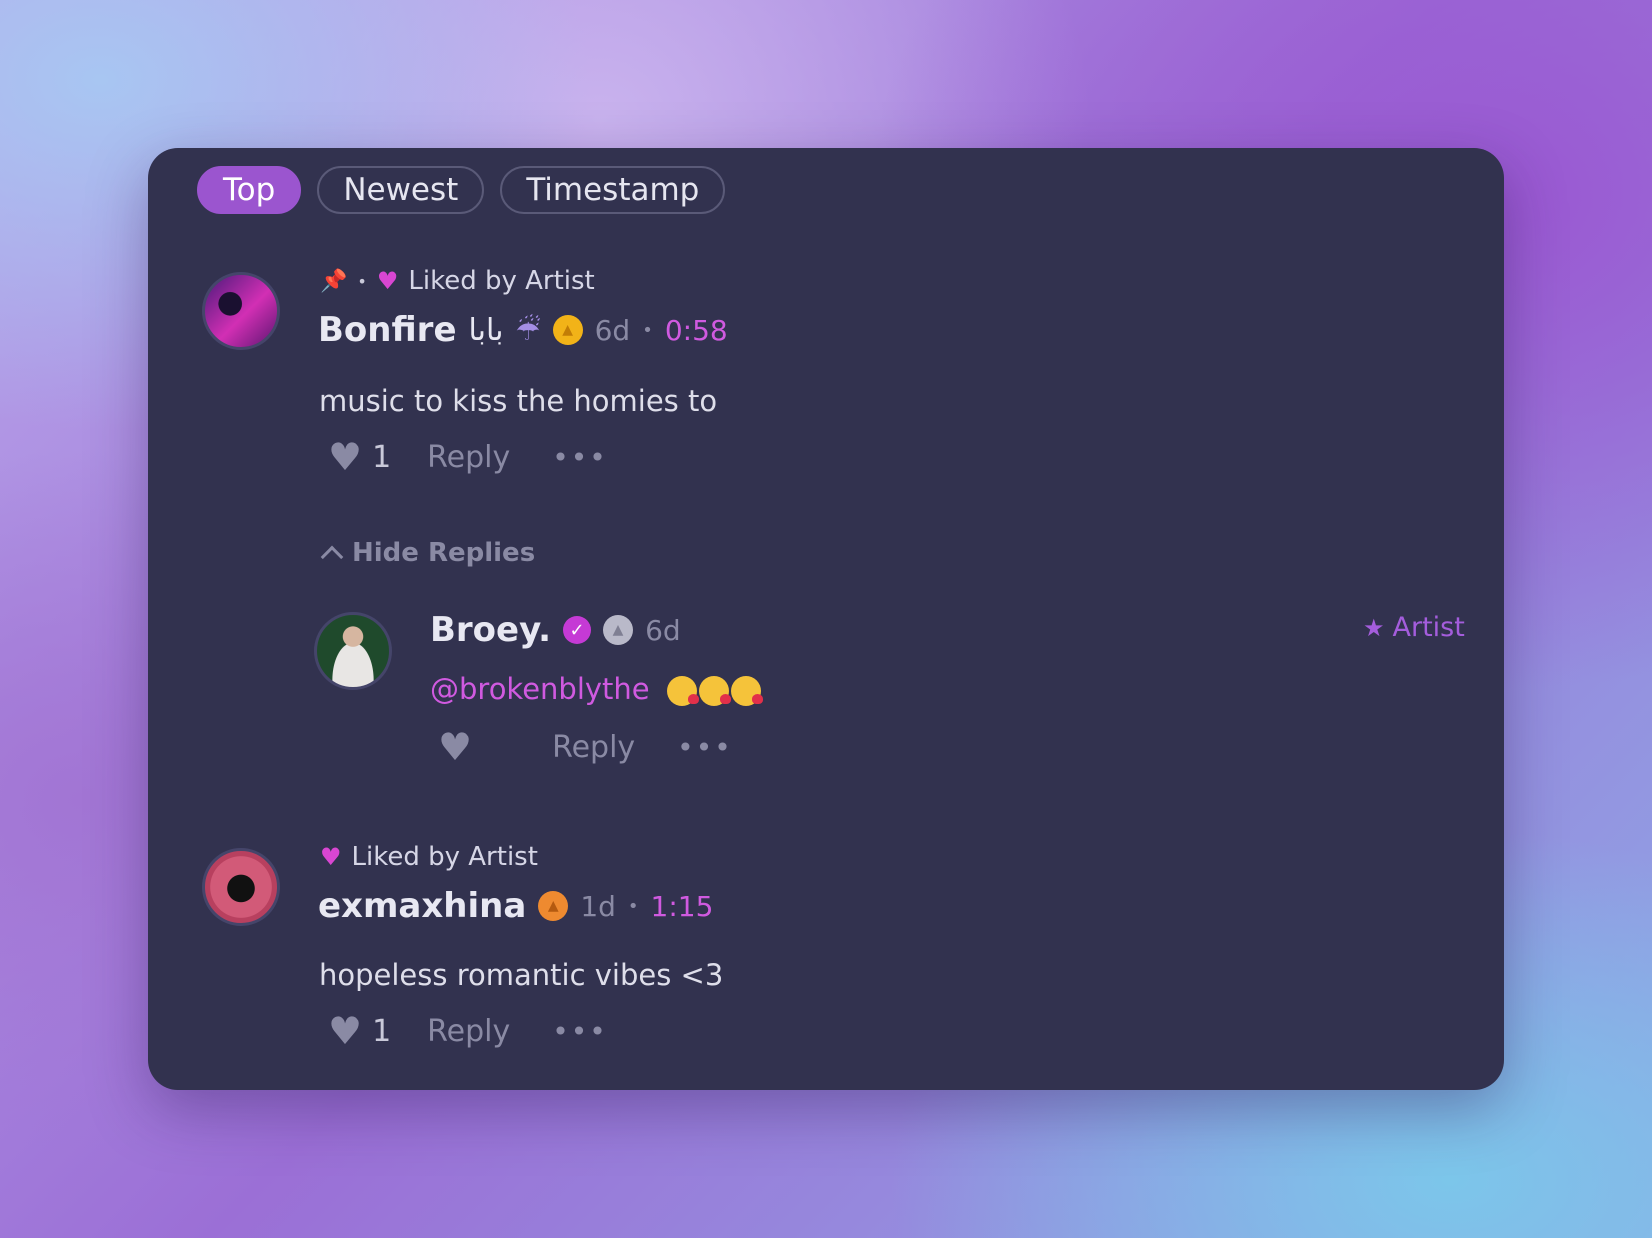  I want to click on artist-tag: ★ Artist, so click(1414, 627).